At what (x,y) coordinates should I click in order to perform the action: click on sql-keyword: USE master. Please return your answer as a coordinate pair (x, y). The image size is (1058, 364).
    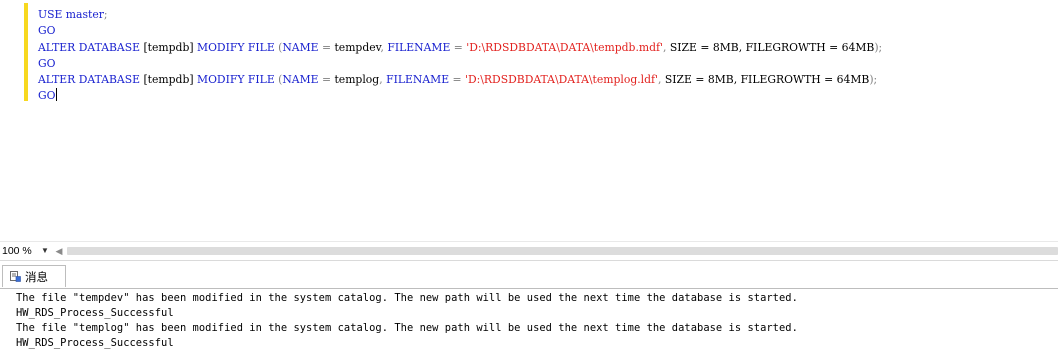
    Looking at the image, I should click on (71, 14).